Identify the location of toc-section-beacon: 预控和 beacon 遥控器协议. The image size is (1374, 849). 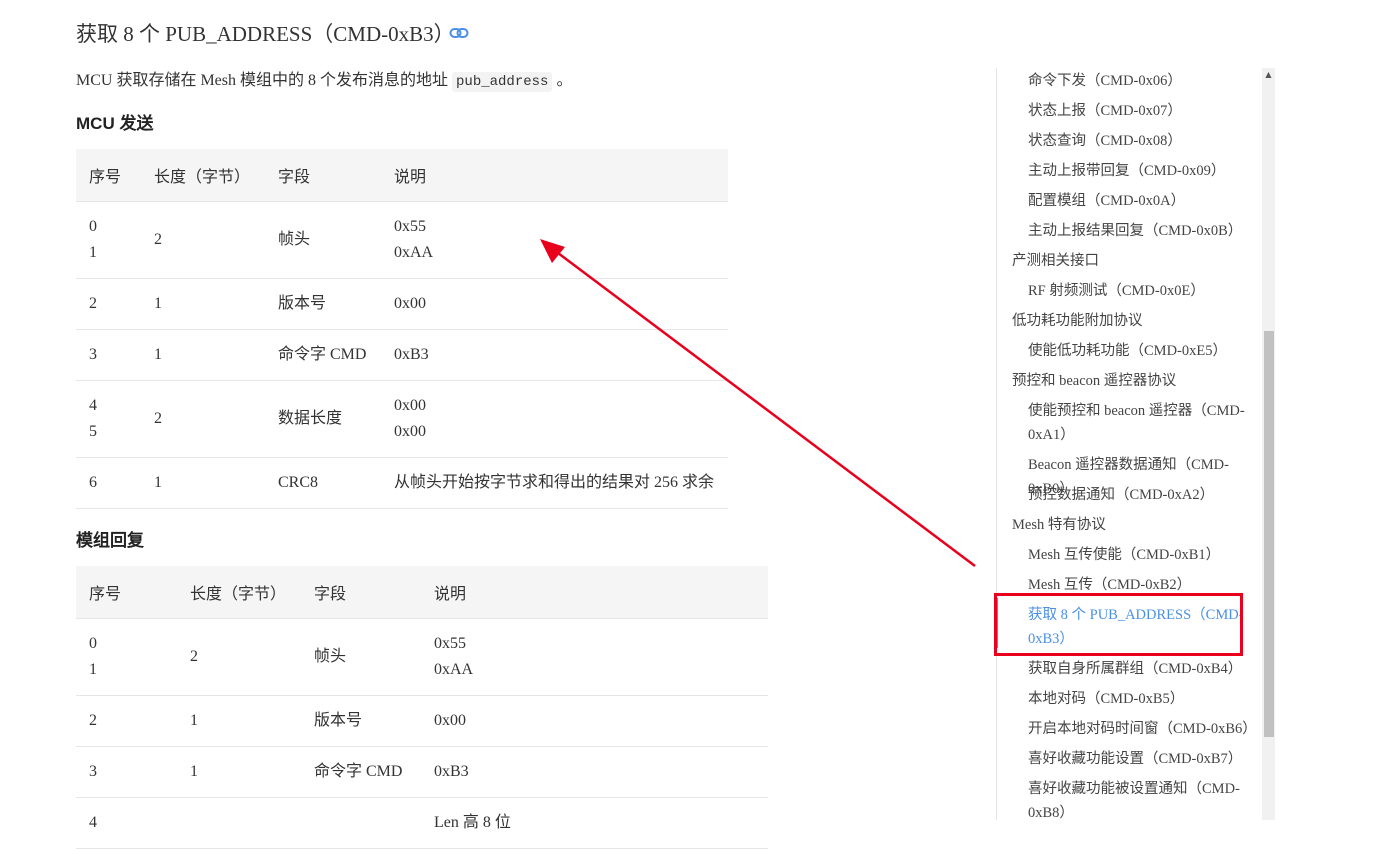
(1134, 381).